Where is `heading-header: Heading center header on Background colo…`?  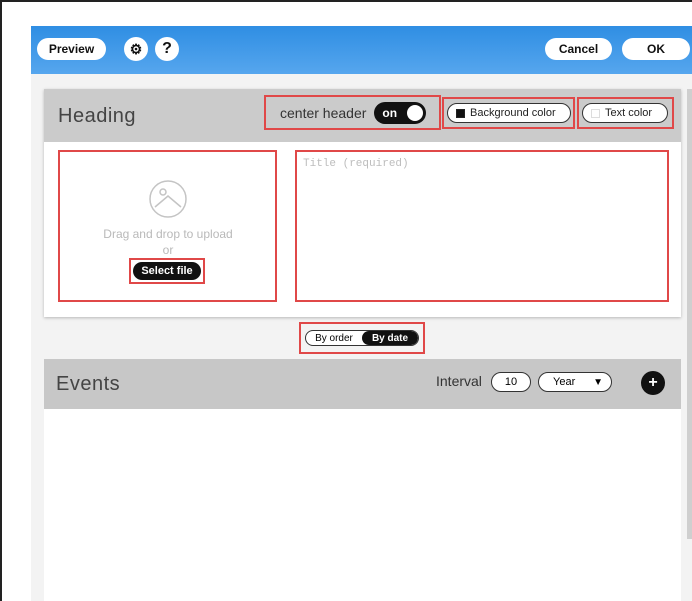
heading-header: Heading center header on Background colo… is located at coordinates (362, 115).